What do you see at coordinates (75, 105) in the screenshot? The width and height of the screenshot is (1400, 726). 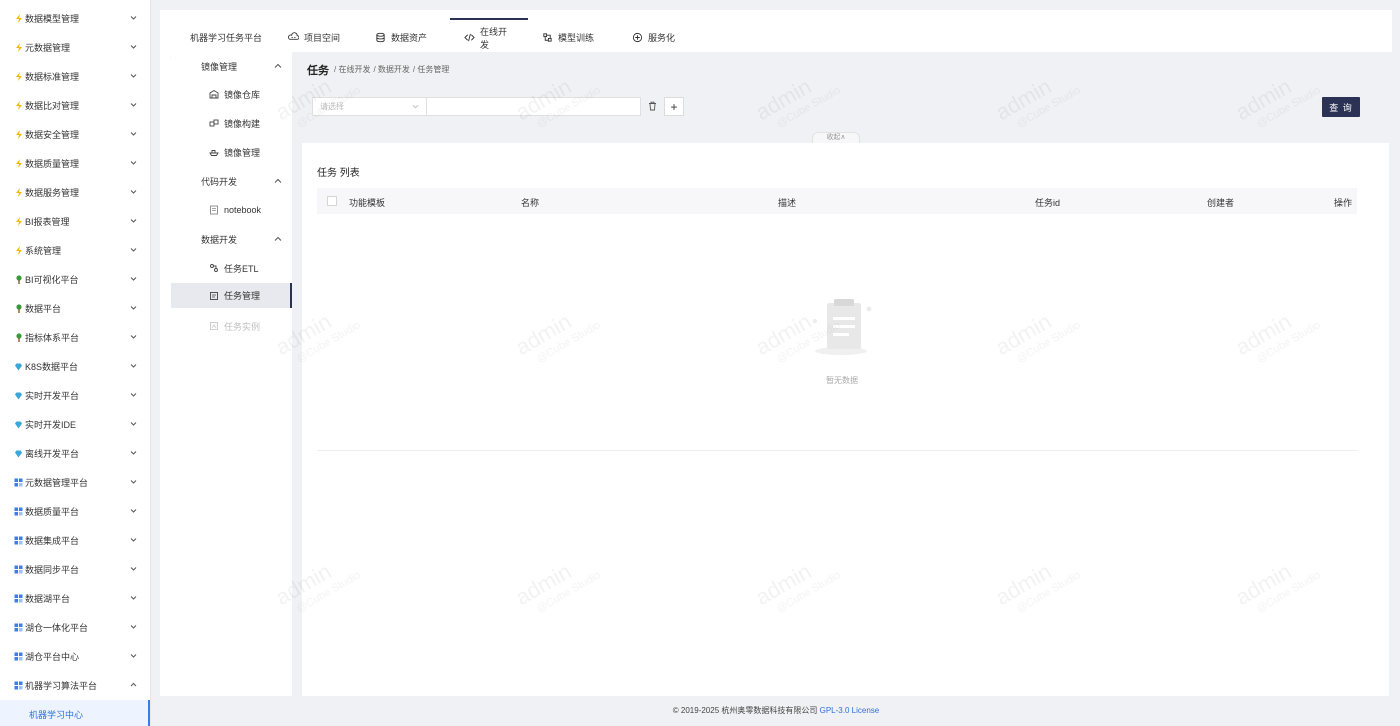 I see `sidebar-item: 数据比对管理` at bounding box center [75, 105].